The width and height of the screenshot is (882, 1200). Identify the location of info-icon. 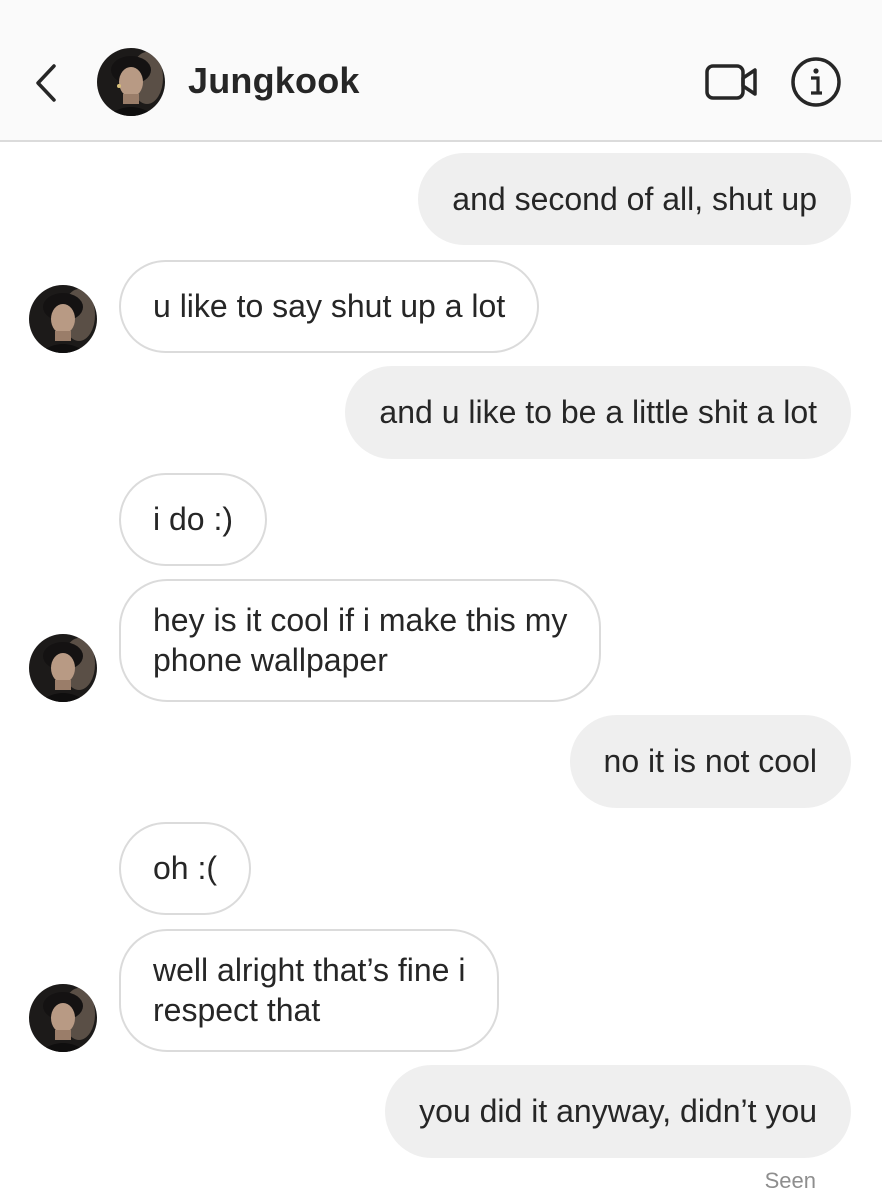
(816, 82).